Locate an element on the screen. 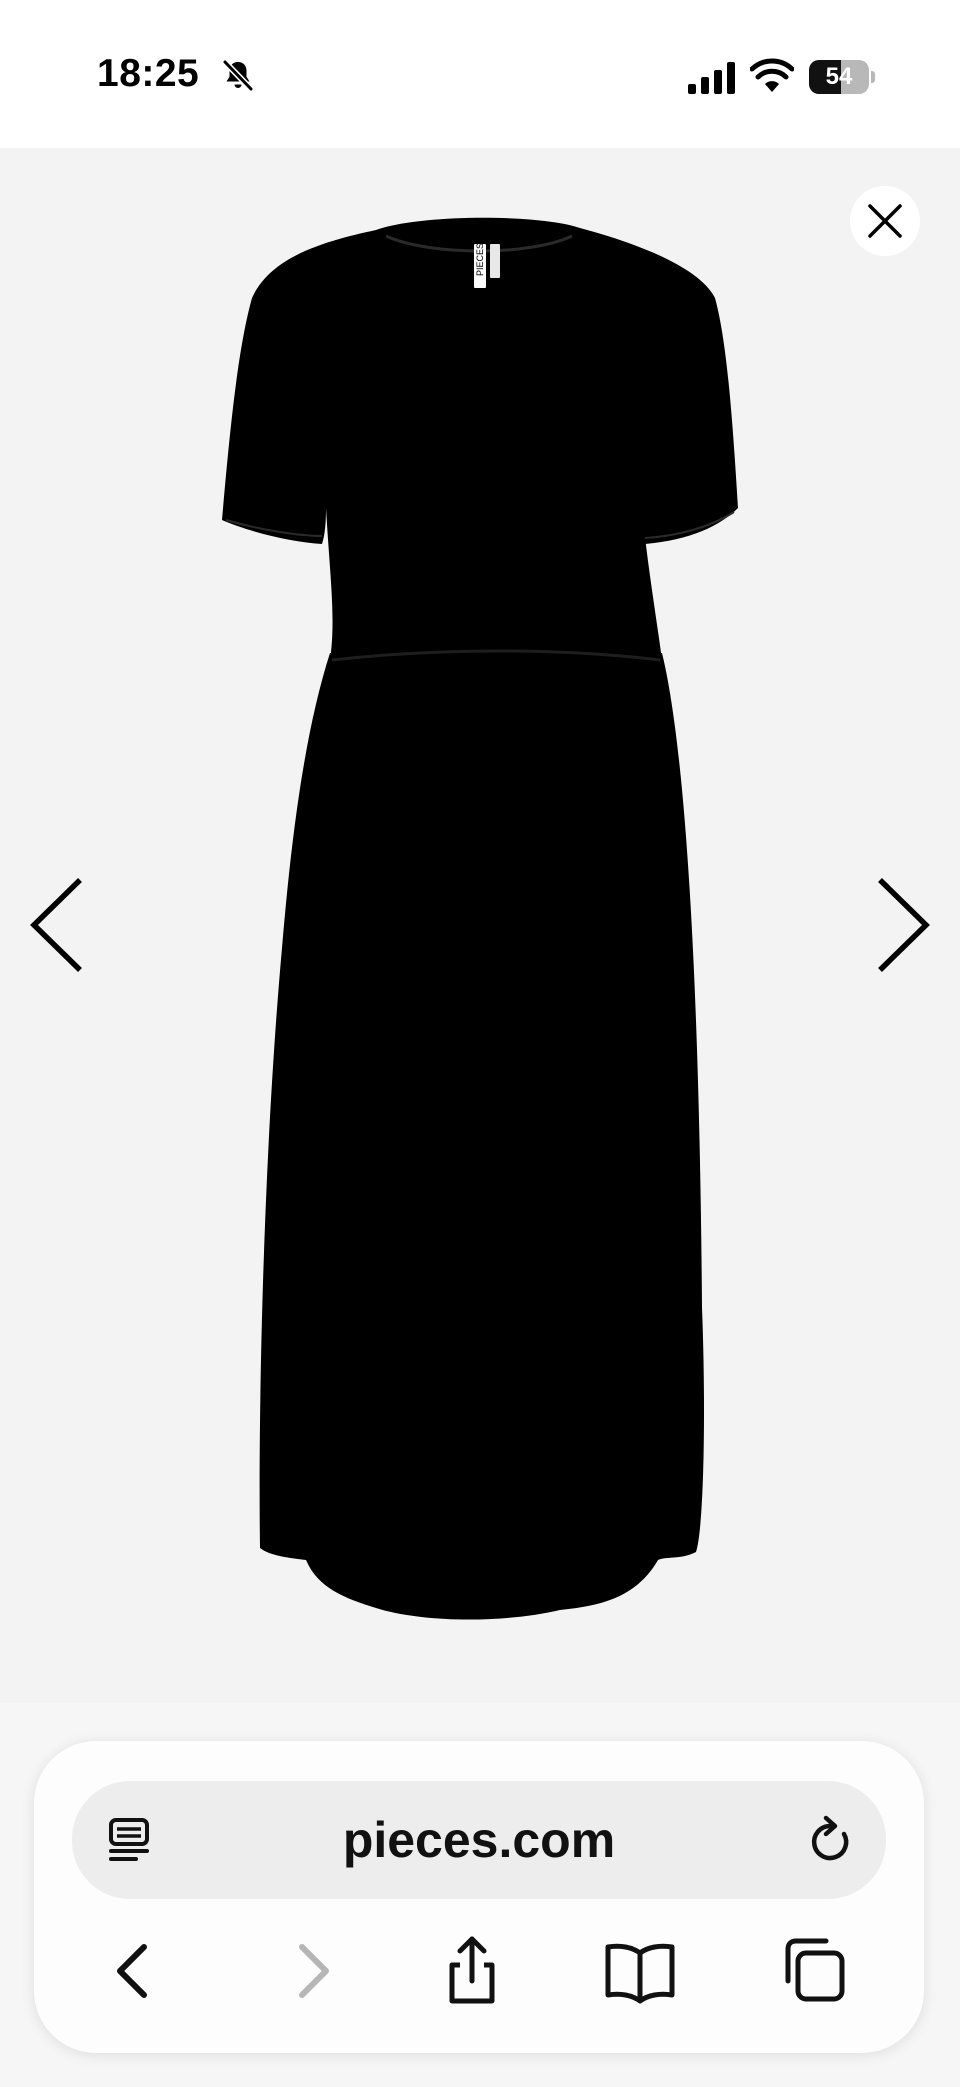  browser-panel: pieces.com is located at coordinates (479, 1897).